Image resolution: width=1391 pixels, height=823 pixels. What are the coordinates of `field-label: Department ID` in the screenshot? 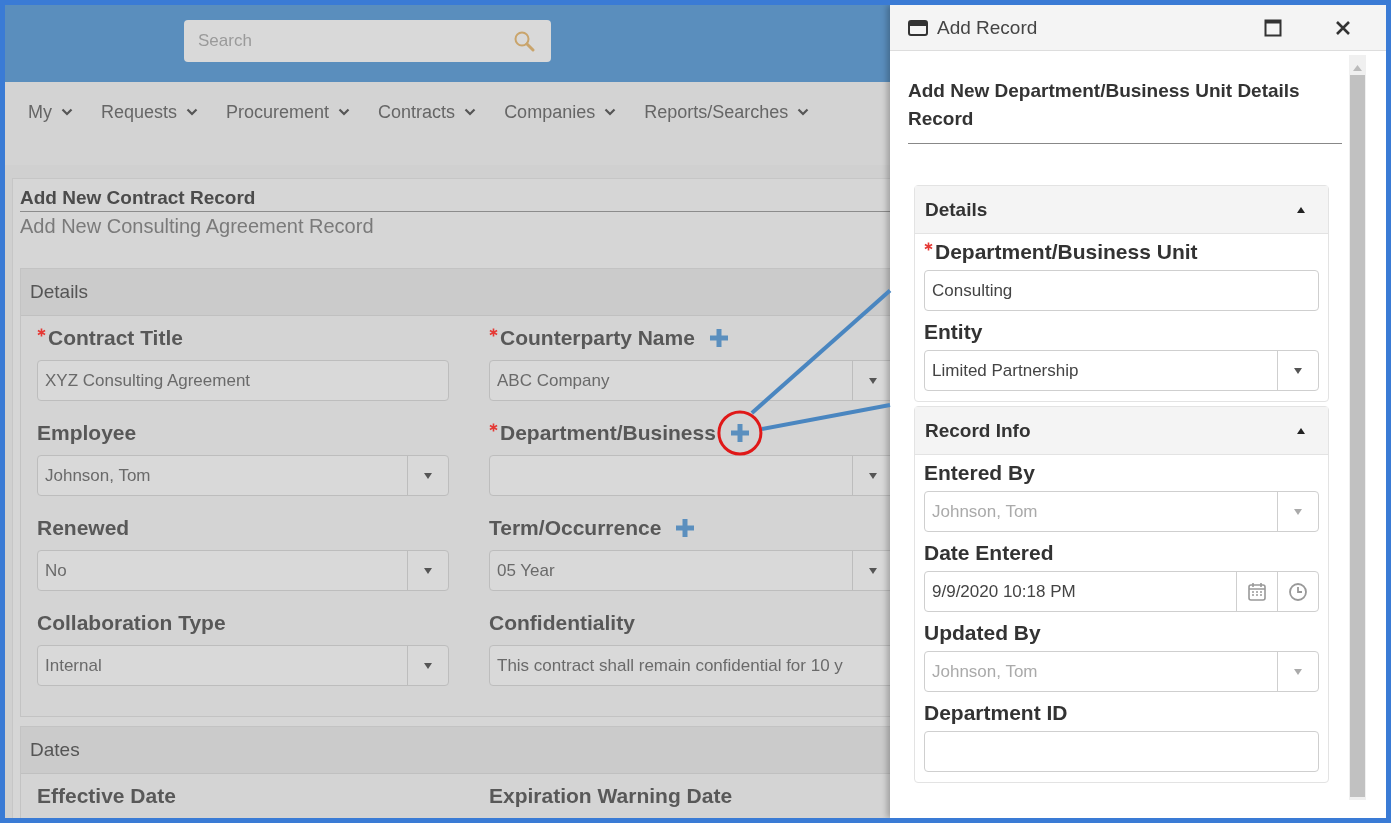 It's located at (996, 713).